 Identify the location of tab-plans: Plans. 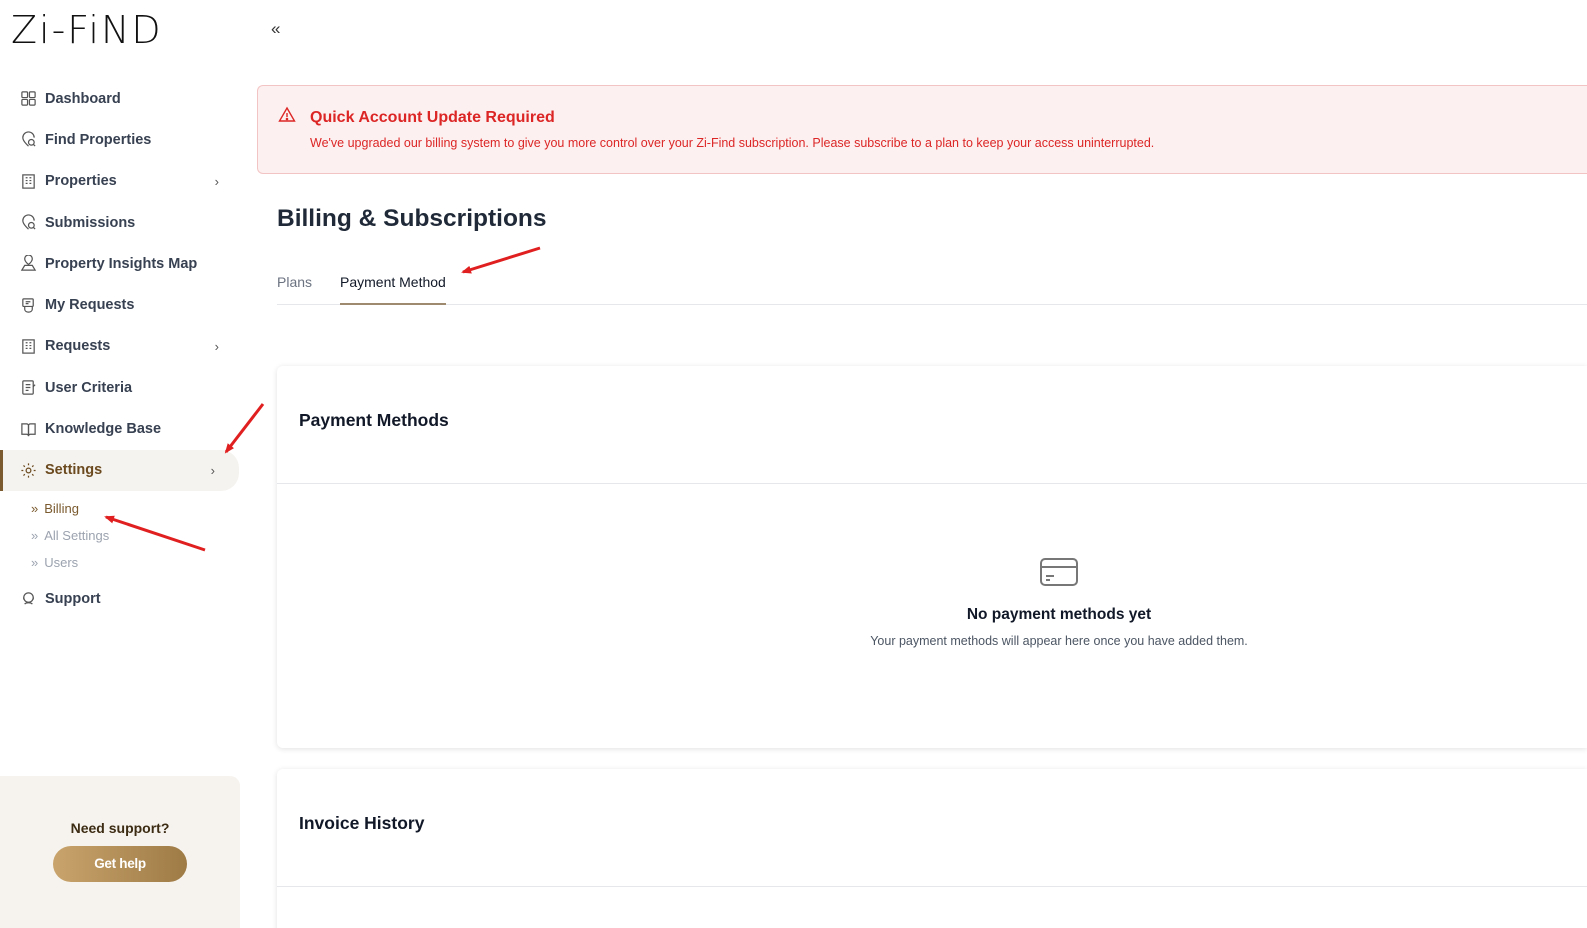
(294, 289).